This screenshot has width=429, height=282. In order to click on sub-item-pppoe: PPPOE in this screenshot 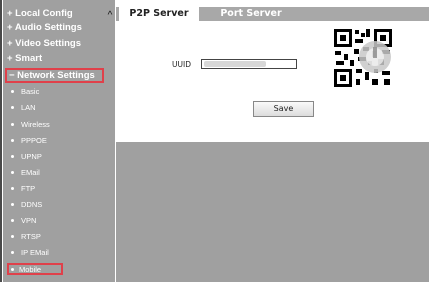, I will do `click(29, 141)`.